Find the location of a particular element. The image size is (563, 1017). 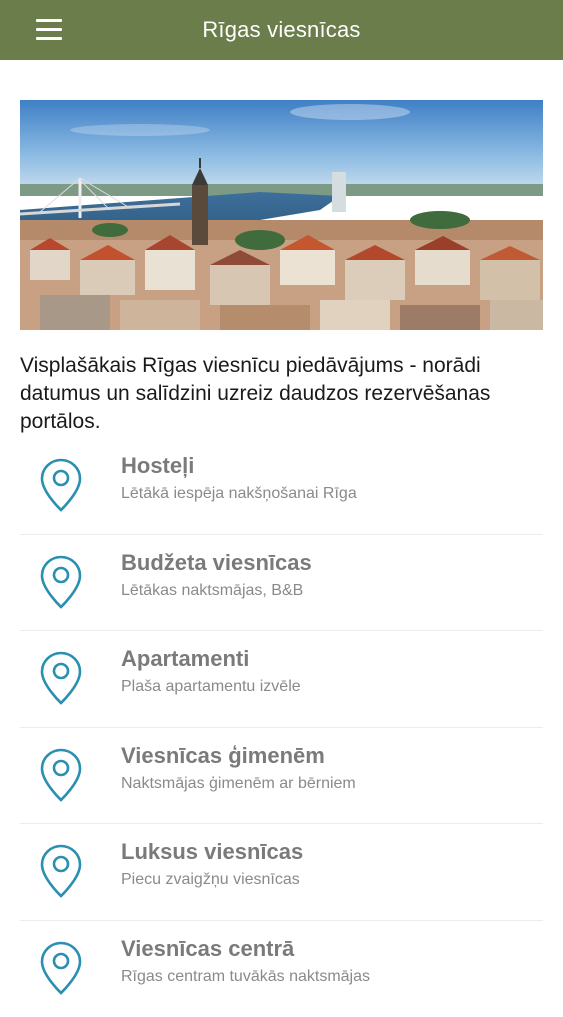

category-subtitle: Lētākā iespēja nakšņošanai Rīga is located at coordinates (239, 494).